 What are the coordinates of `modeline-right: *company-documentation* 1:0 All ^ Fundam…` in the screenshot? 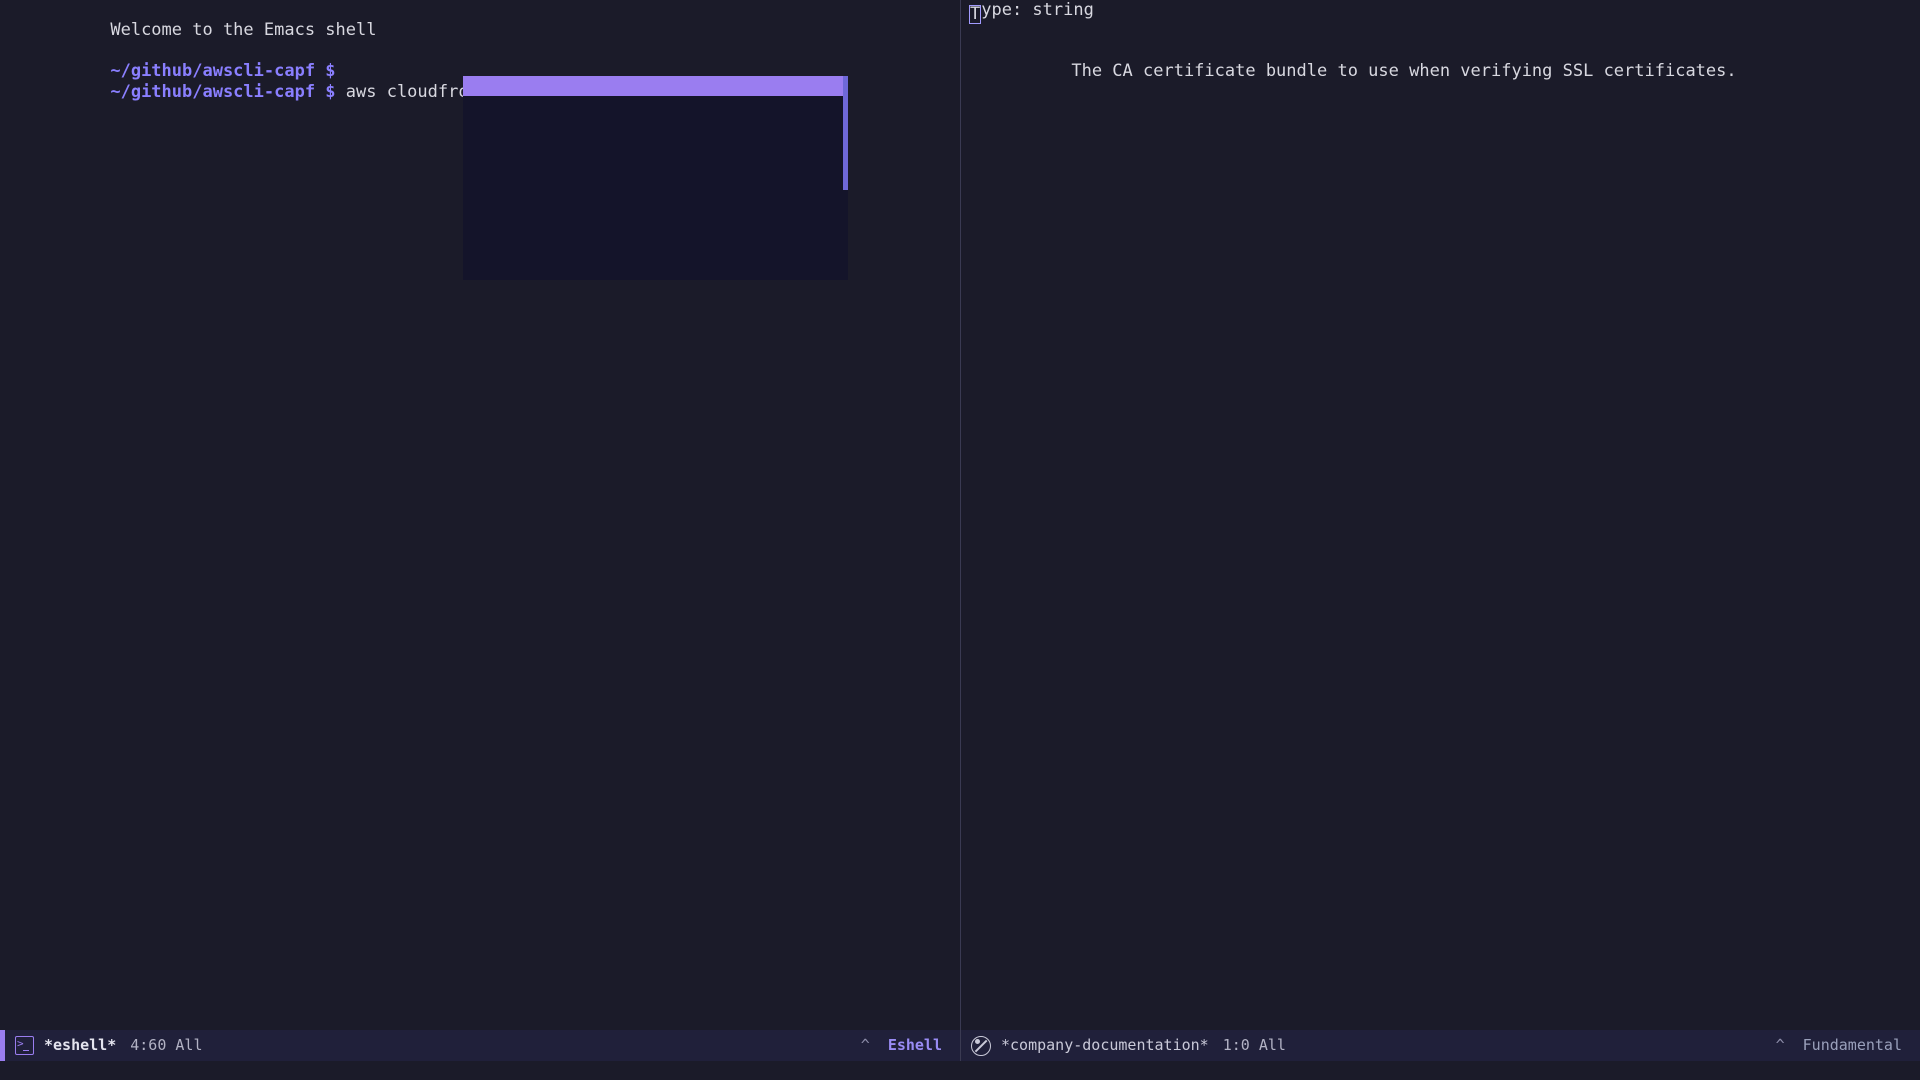 It's located at (1440, 1045).